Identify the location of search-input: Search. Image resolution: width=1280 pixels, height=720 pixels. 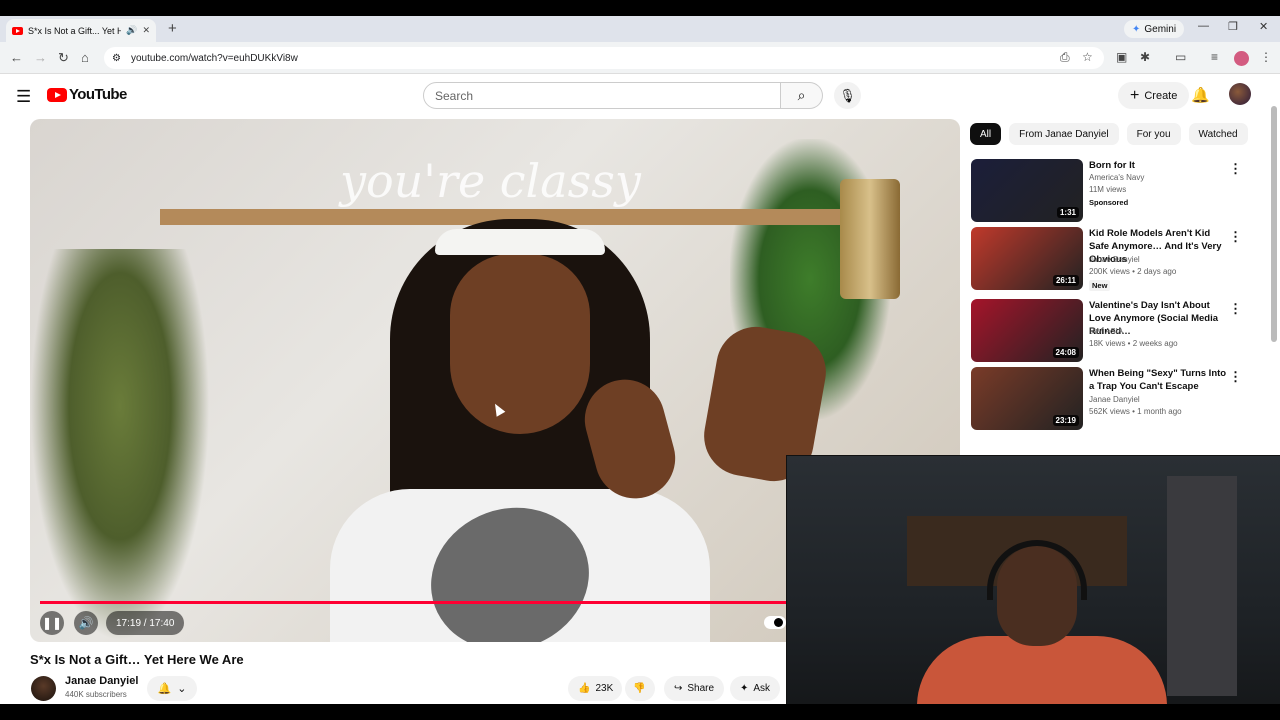
(602, 95).